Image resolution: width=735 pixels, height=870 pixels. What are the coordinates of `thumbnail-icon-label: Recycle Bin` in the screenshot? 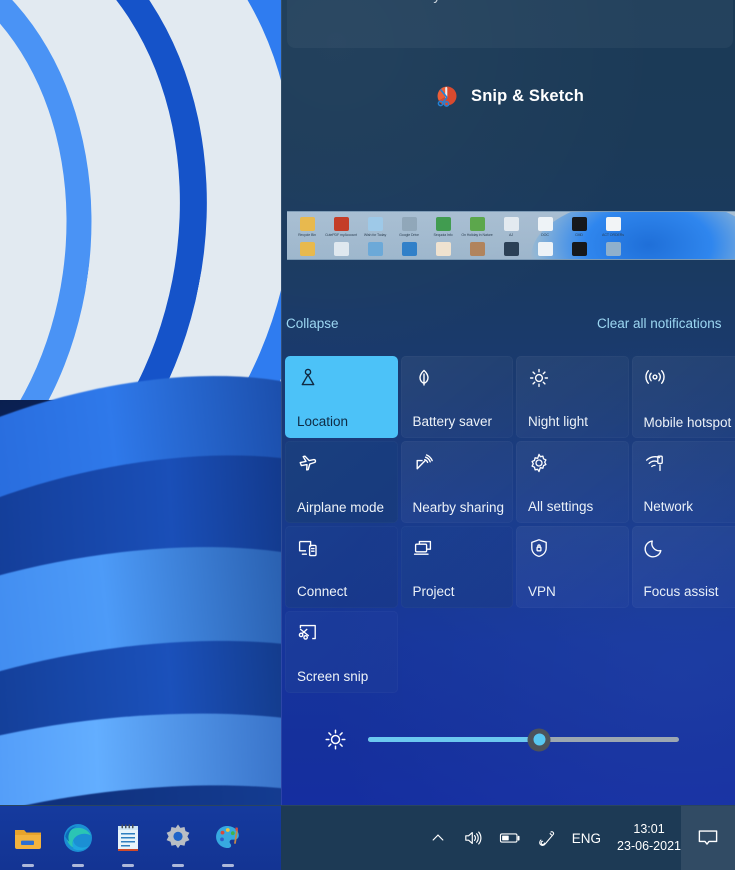 It's located at (307, 235).